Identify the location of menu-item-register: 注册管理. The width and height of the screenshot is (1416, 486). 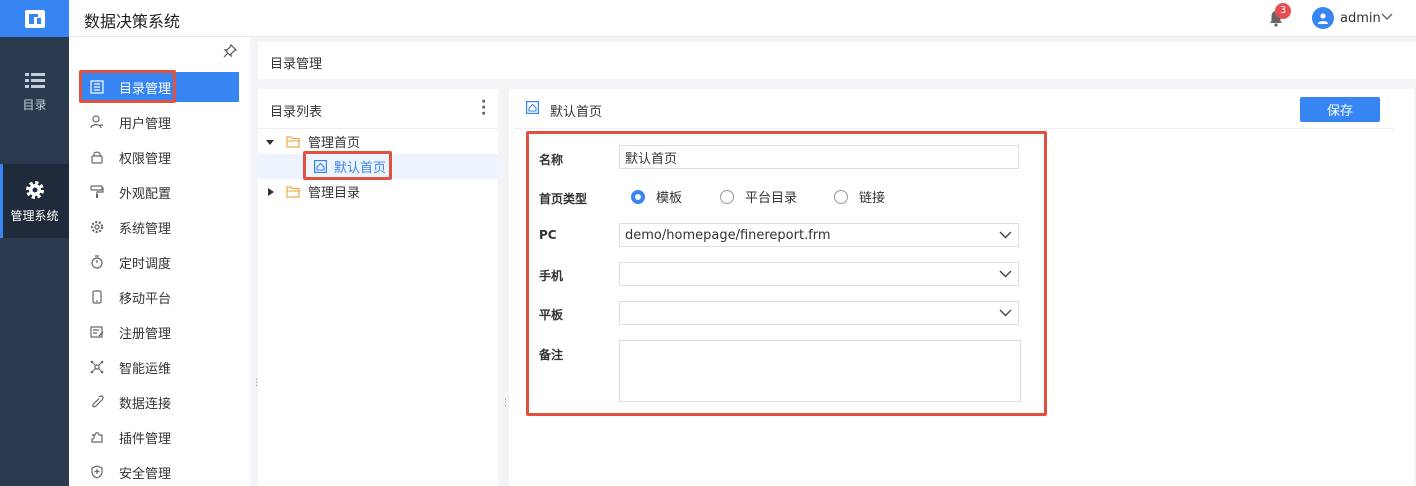
(159, 332).